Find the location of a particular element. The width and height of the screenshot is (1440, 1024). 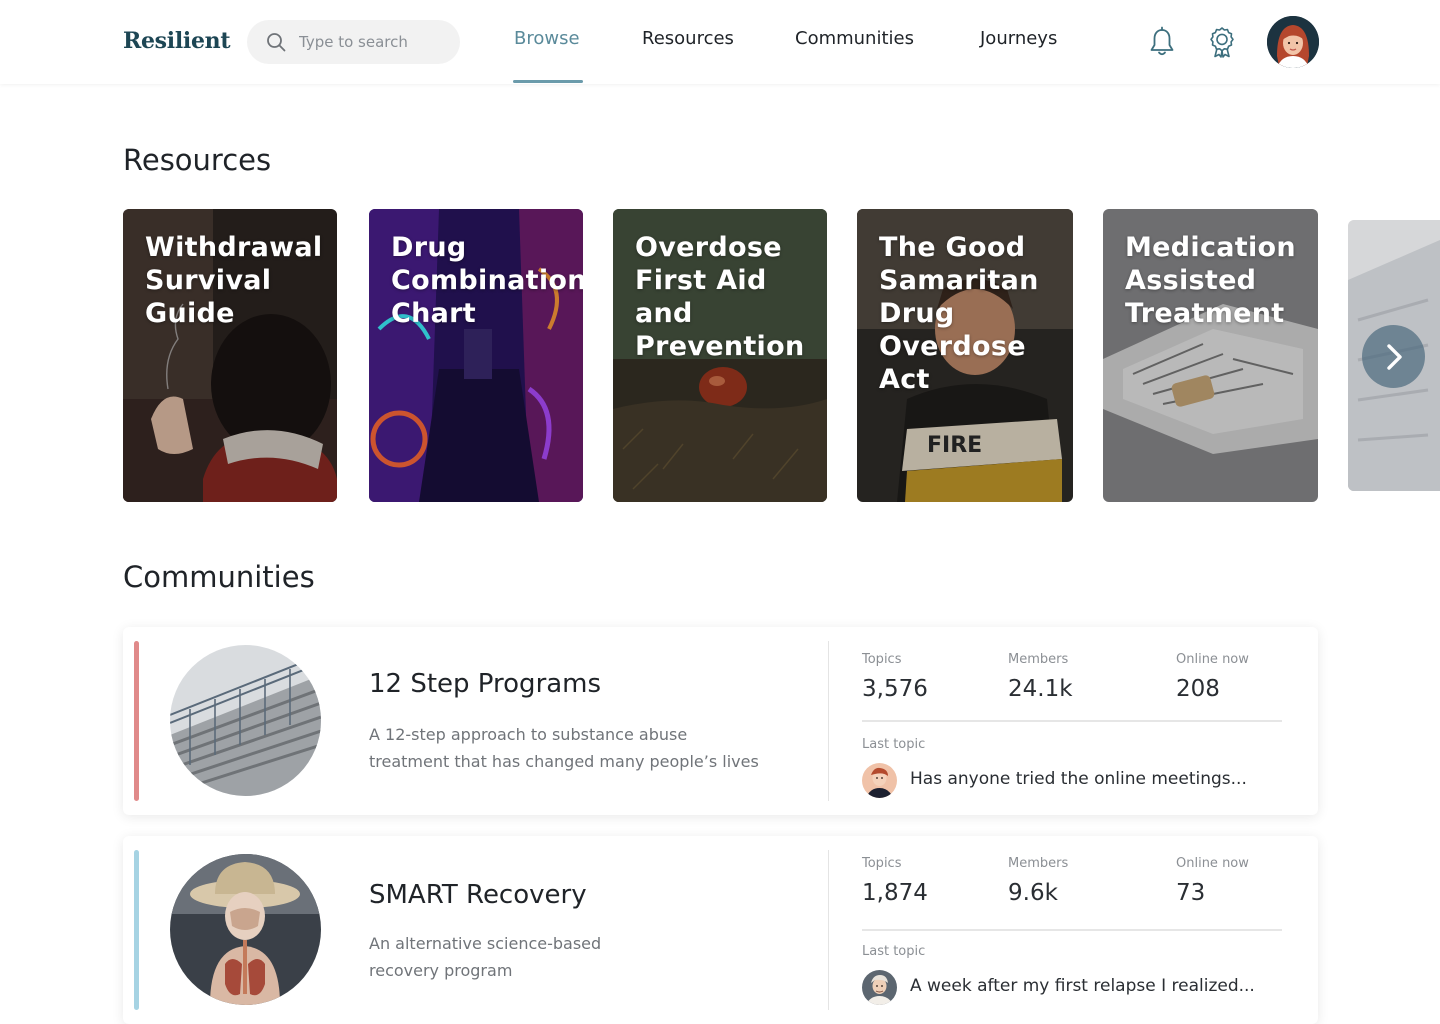

resource-card-withdrawal-guide: Withdrawal Survival Guide is located at coordinates (230, 355).